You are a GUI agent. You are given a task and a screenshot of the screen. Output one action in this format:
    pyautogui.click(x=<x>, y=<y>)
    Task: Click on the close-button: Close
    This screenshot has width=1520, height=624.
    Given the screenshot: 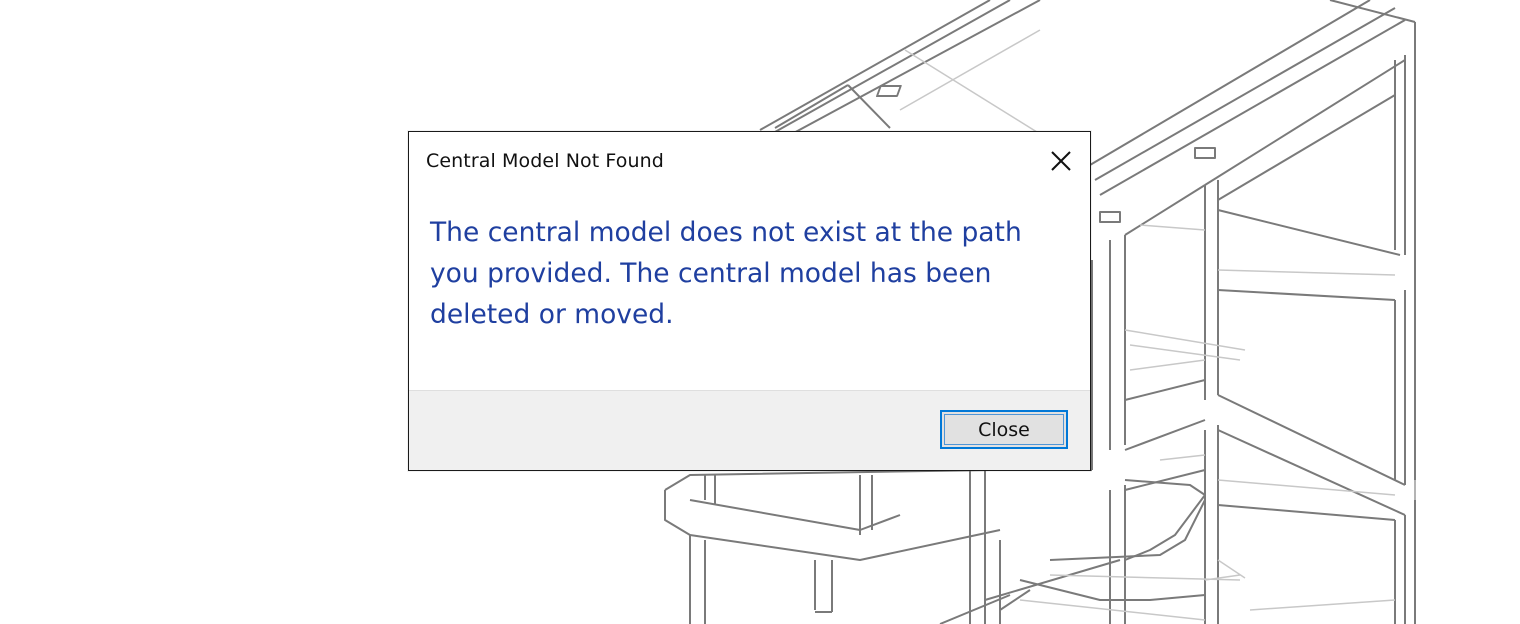 What is the action you would take?
    pyautogui.click(x=1004, y=429)
    